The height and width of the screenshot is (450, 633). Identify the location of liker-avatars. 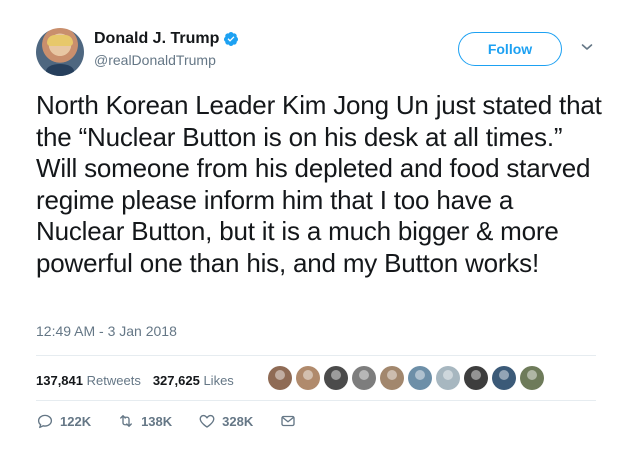
(406, 378).